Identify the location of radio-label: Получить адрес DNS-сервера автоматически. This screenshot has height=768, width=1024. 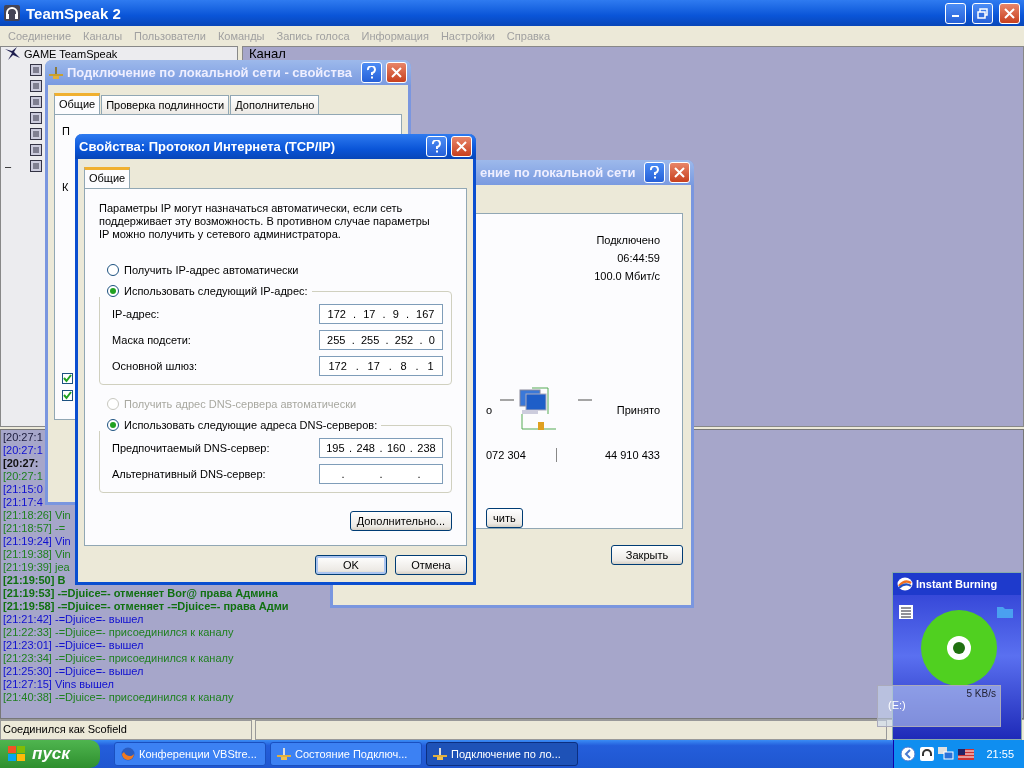
(240, 404).